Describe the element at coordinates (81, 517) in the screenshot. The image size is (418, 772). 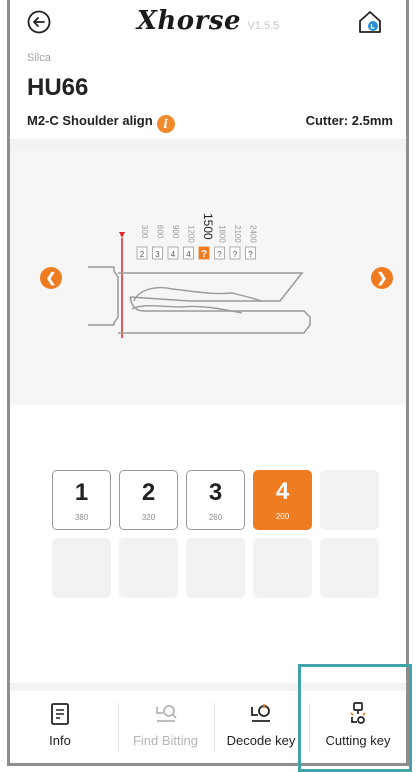
I see `code-depth: 380` at that location.